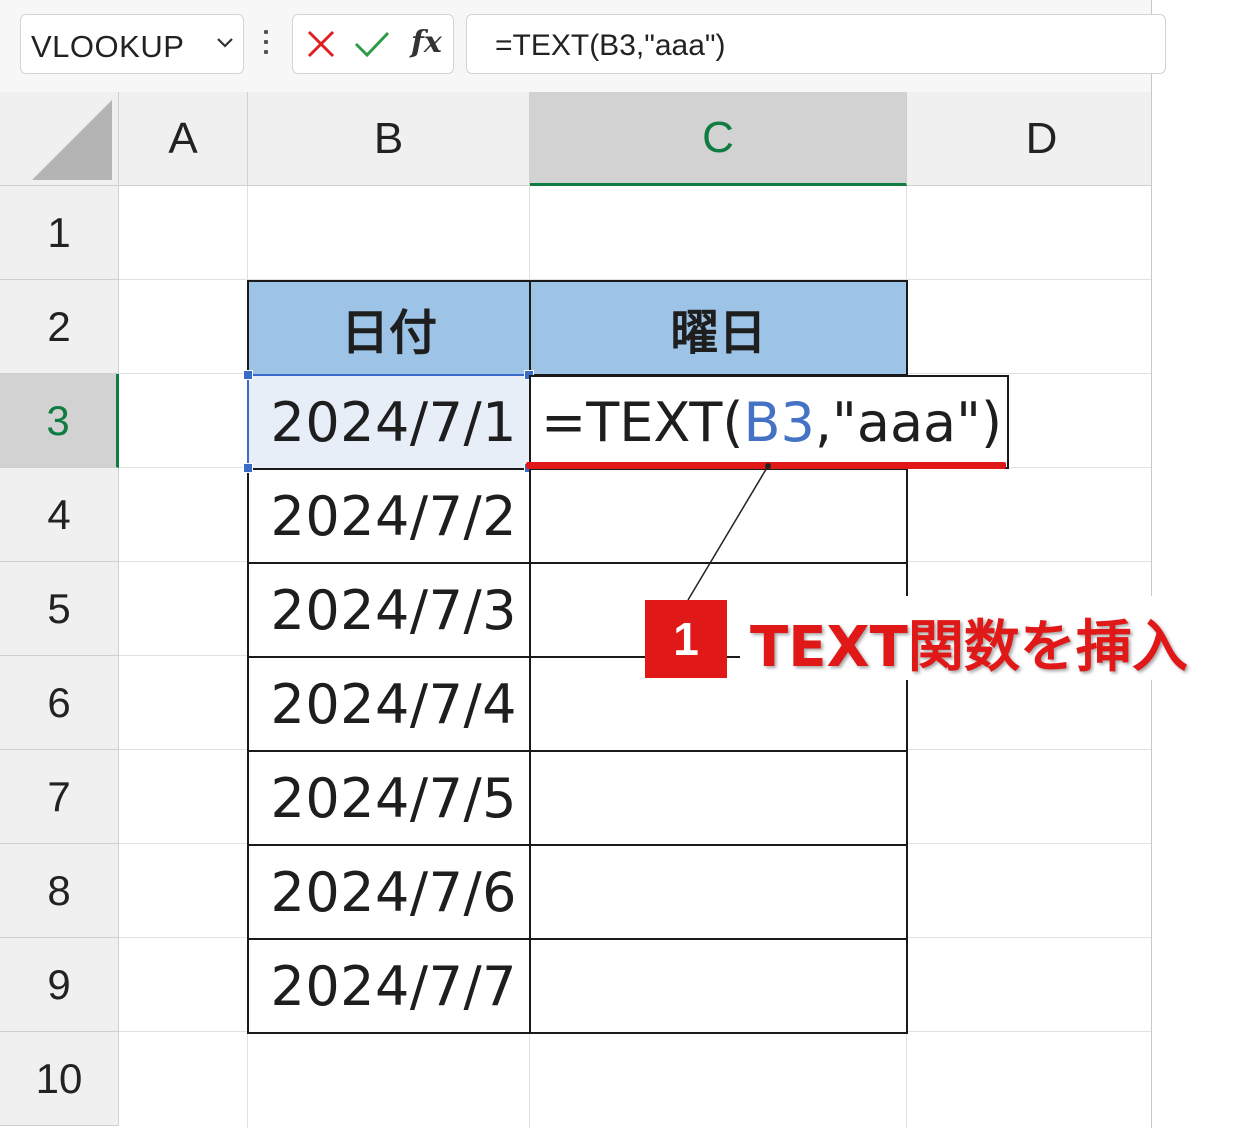  I want to click on row-header-9: 9, so click(59, 985).